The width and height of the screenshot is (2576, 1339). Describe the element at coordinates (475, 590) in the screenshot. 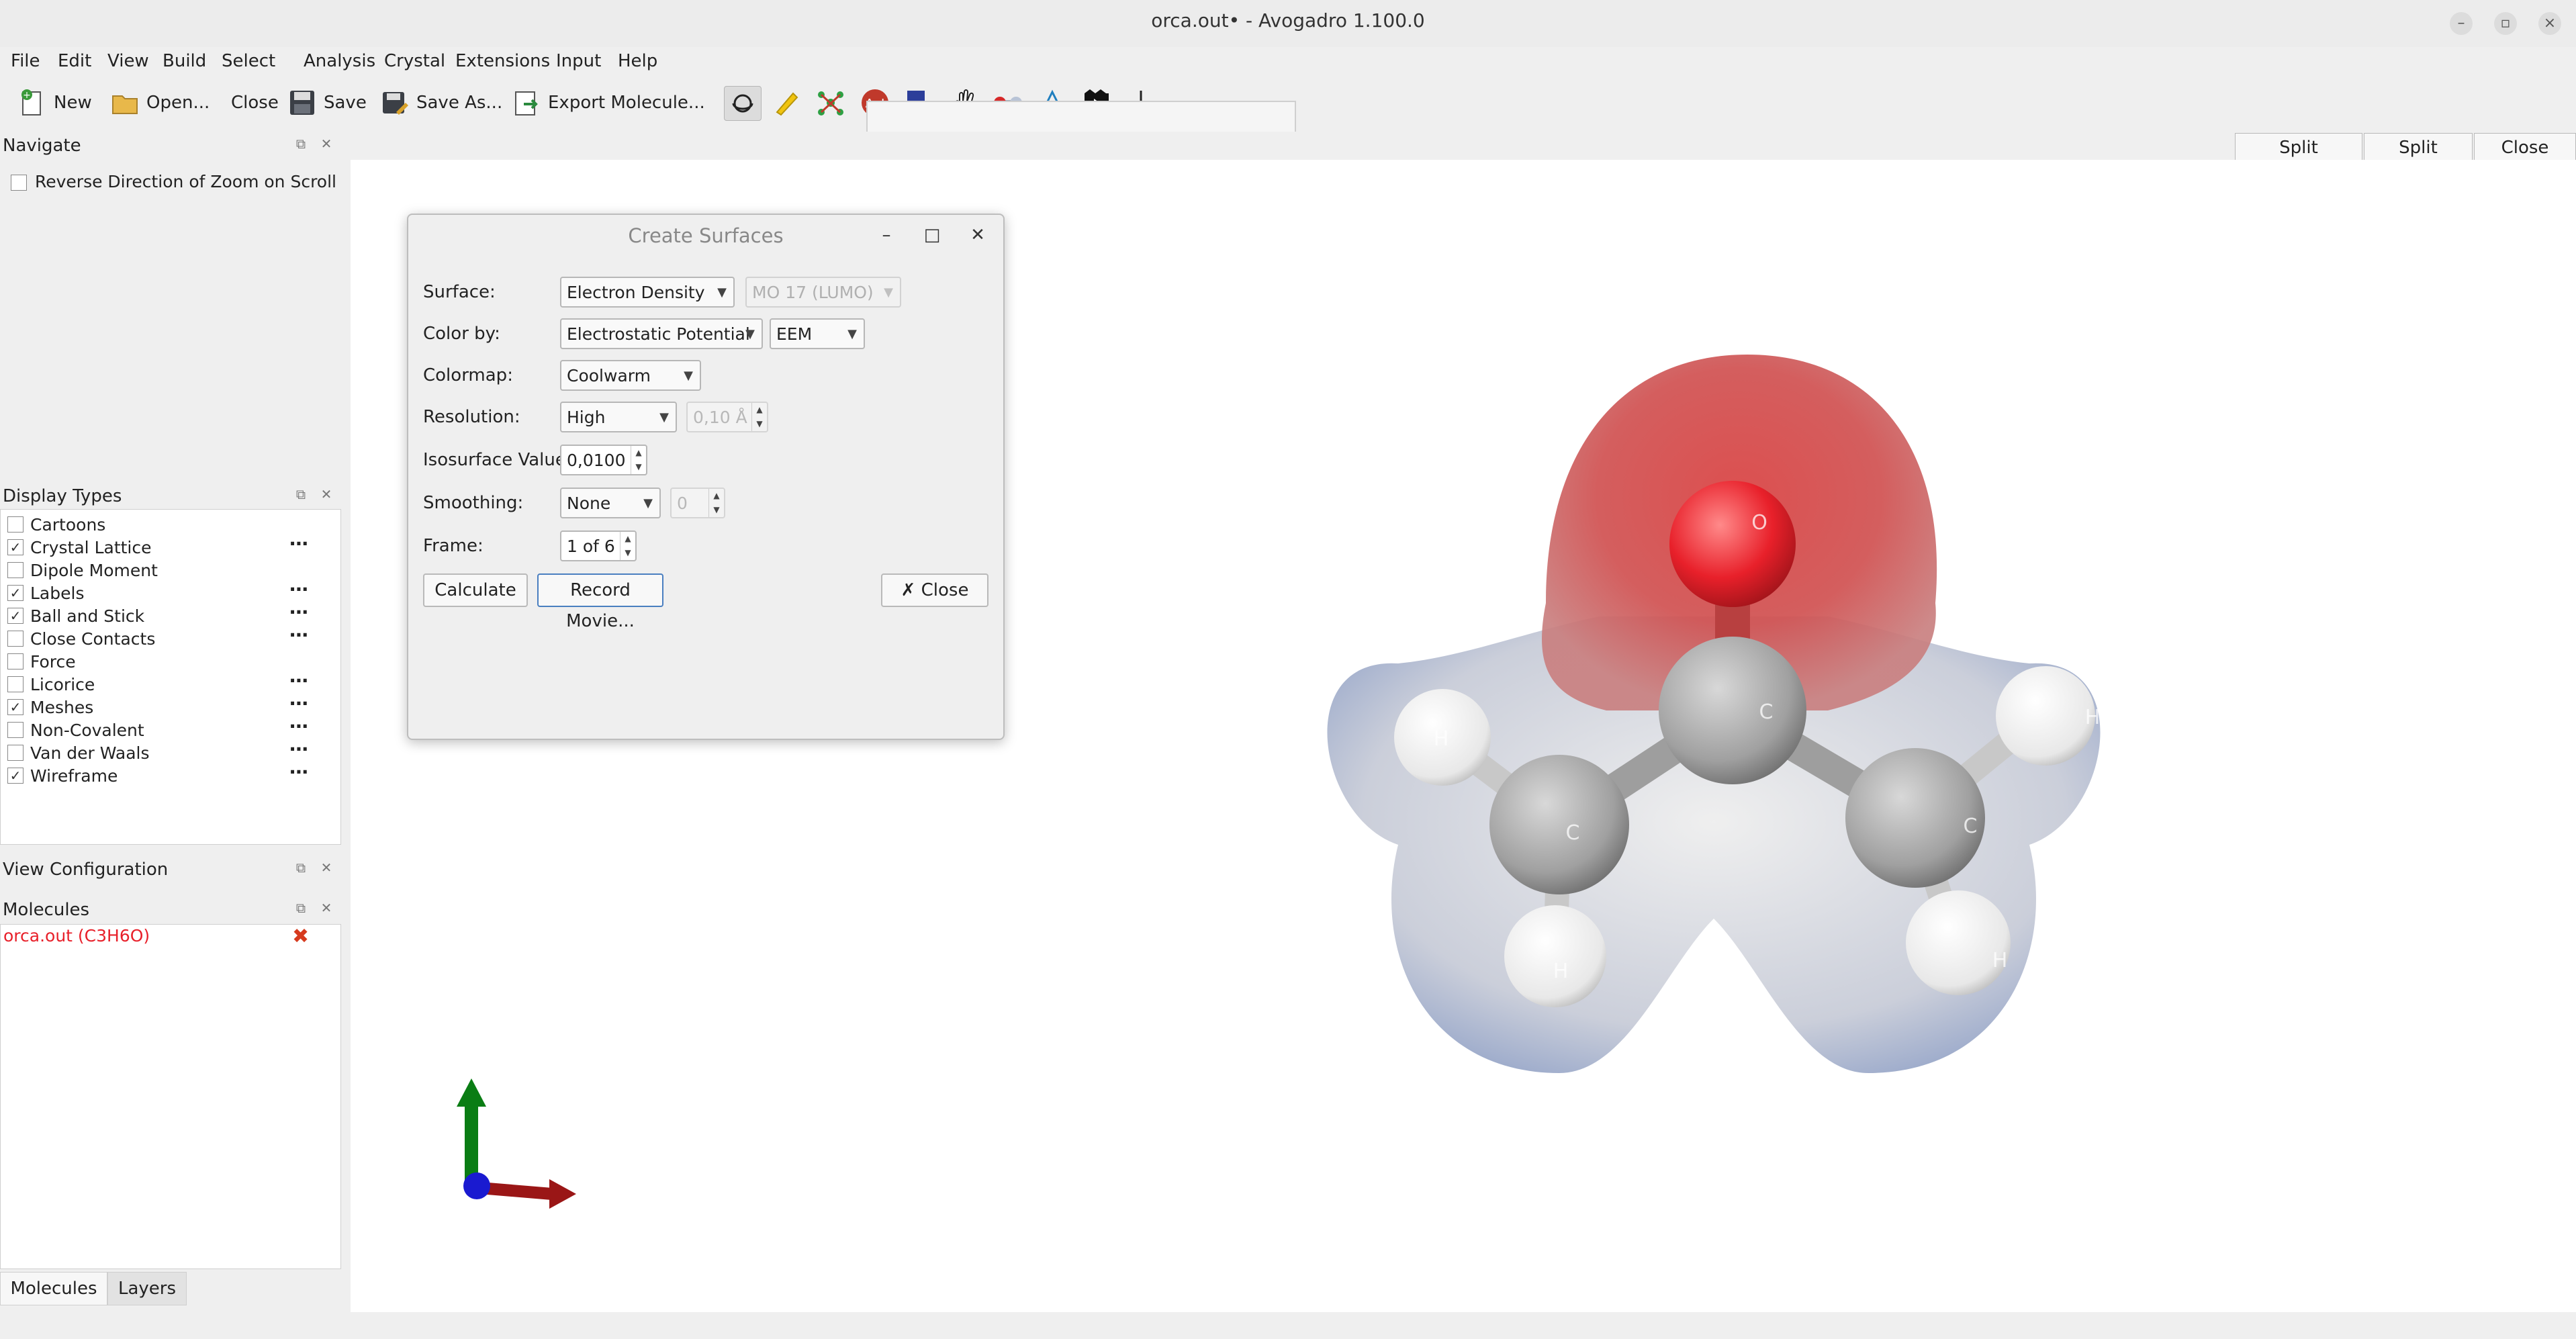

I see `calculate-button: Calculate` at that location.